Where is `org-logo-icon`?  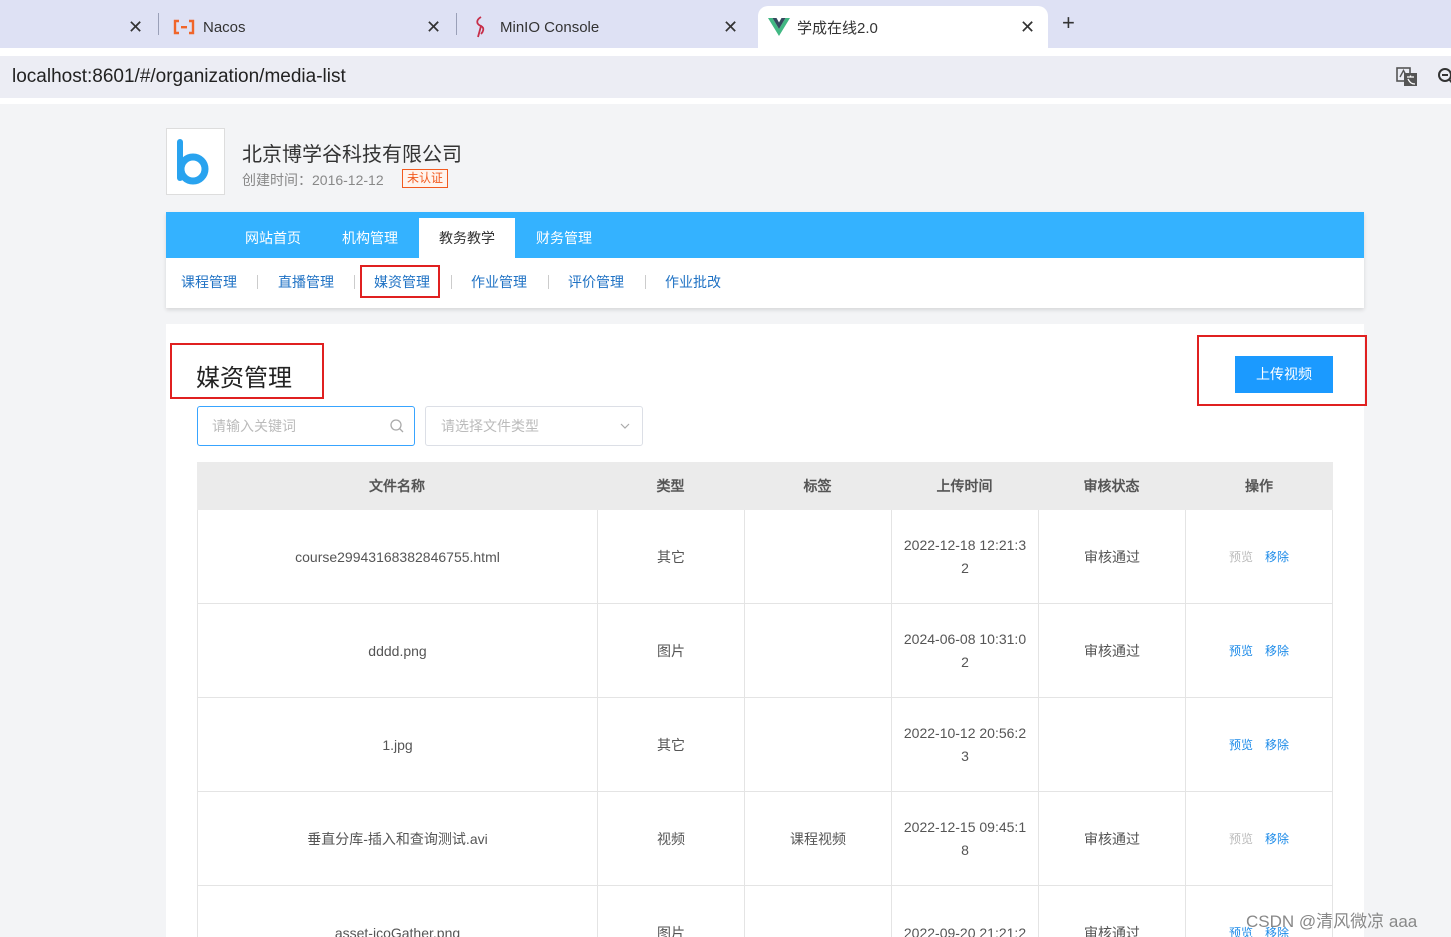
org-logo-icon is located at coordinates (193, 162).